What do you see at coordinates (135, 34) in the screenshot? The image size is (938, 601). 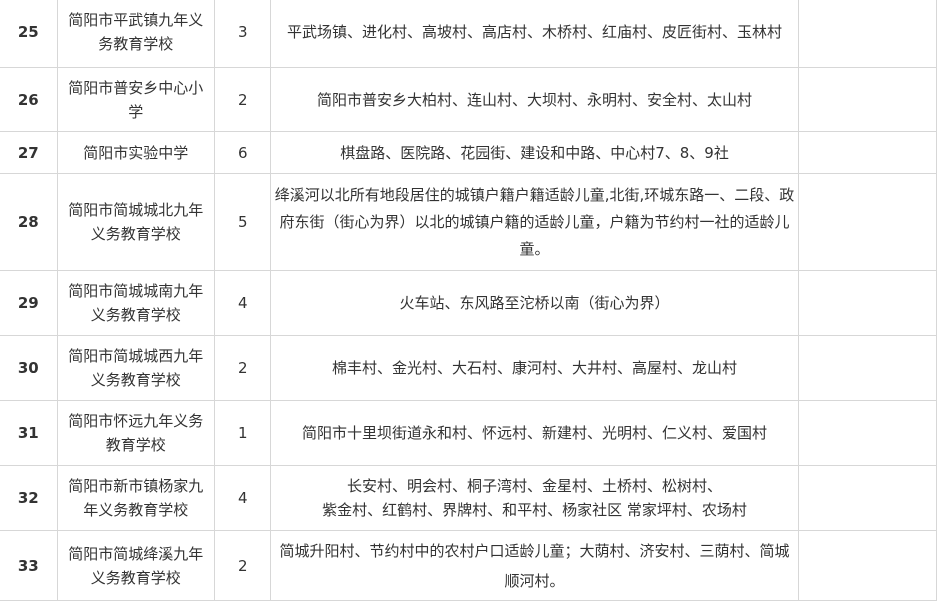 I see `school-name: 简阳市平武镇九年义务教育学校` at bounding box center [135, 34].